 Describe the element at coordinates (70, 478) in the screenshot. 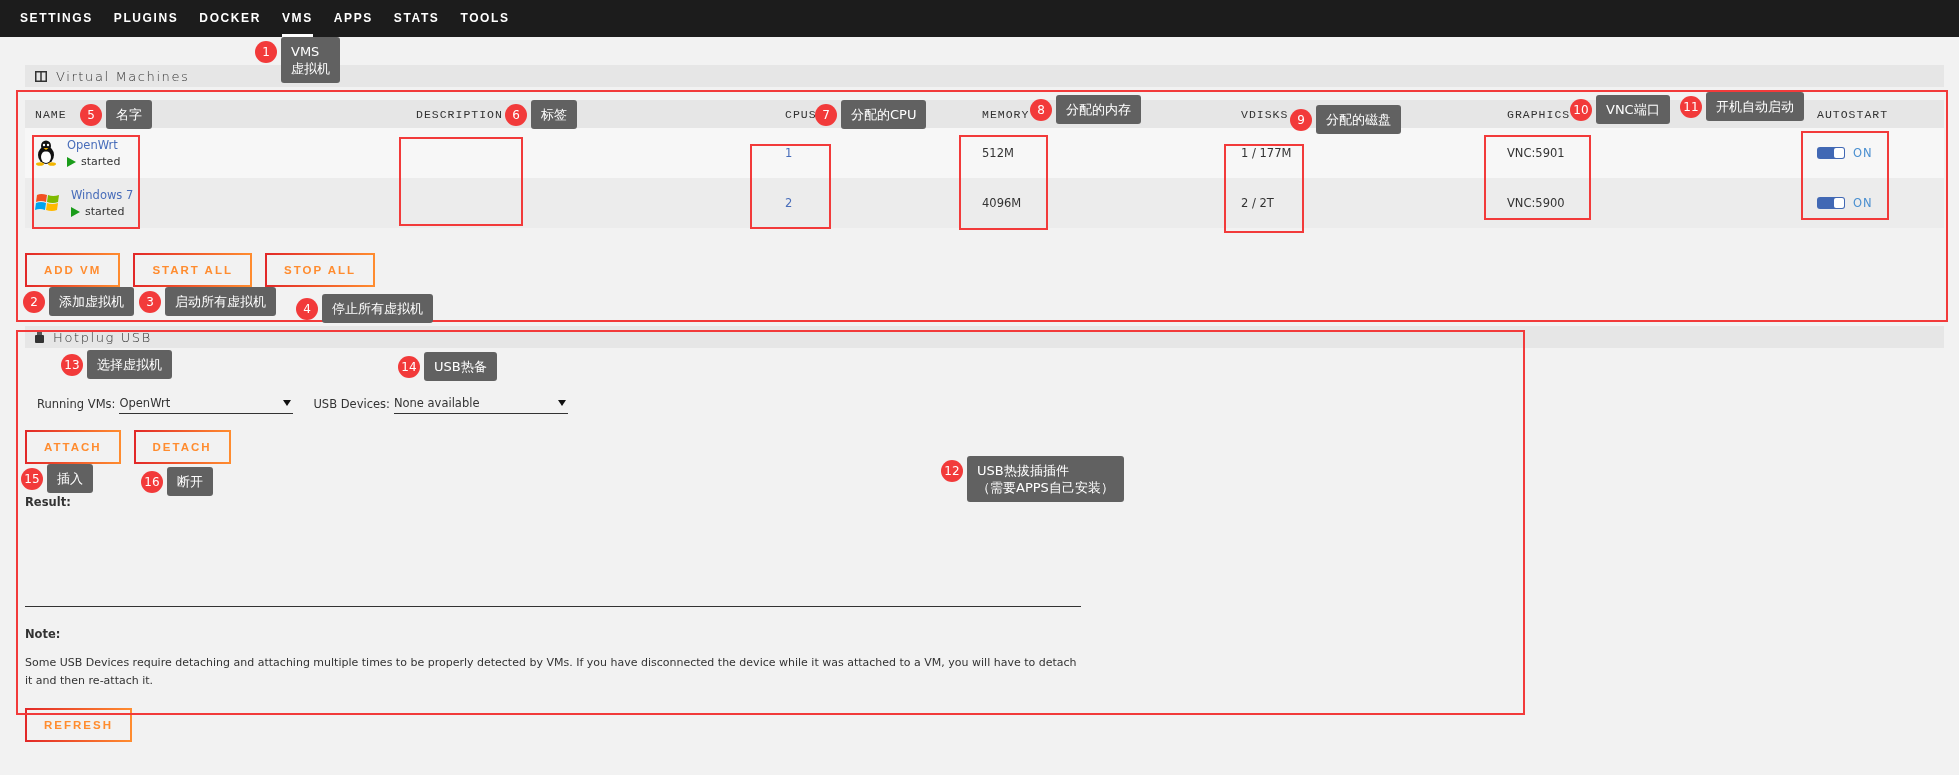

I see `callout-label: 插入` at that location.